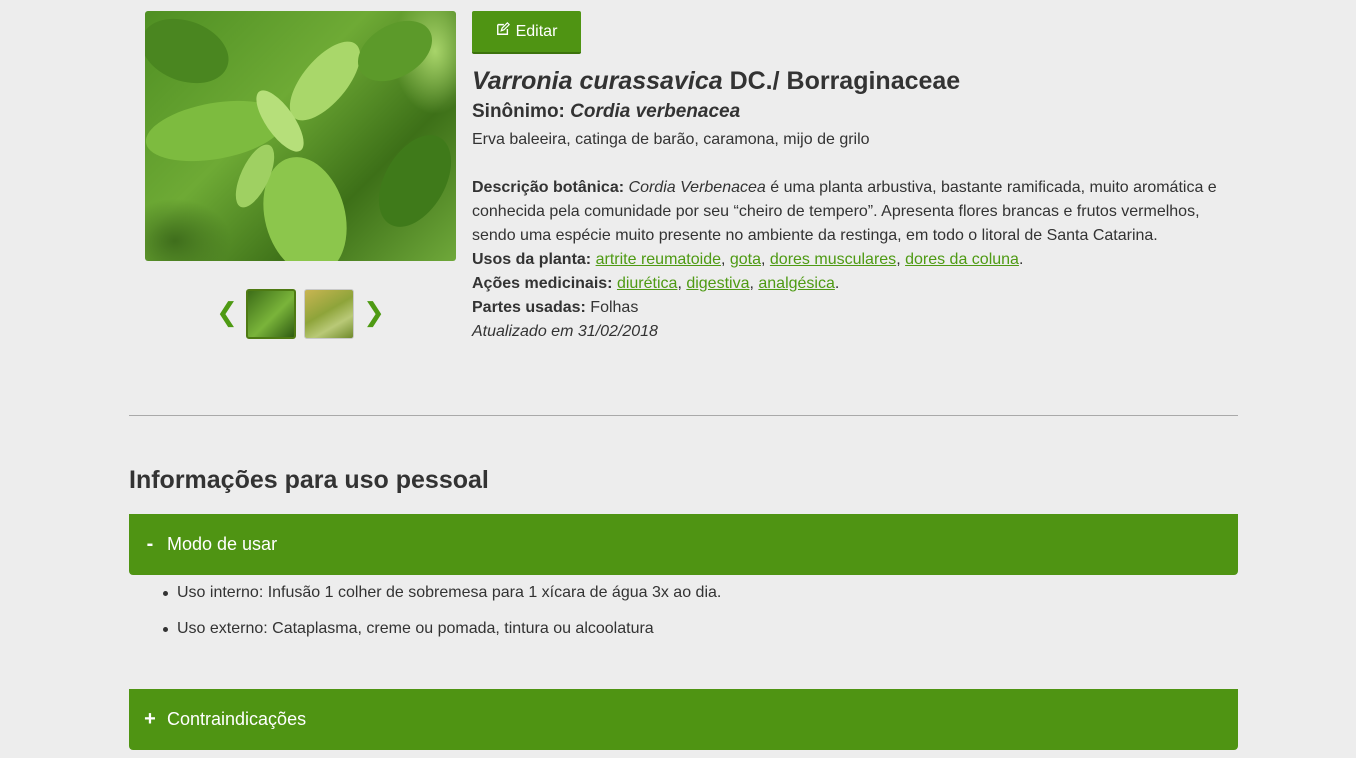 Image resolution: width=1356 pixels, height=758 pixels. I want to click on section-title: Informações para uso pessoal, so click(309, 480).